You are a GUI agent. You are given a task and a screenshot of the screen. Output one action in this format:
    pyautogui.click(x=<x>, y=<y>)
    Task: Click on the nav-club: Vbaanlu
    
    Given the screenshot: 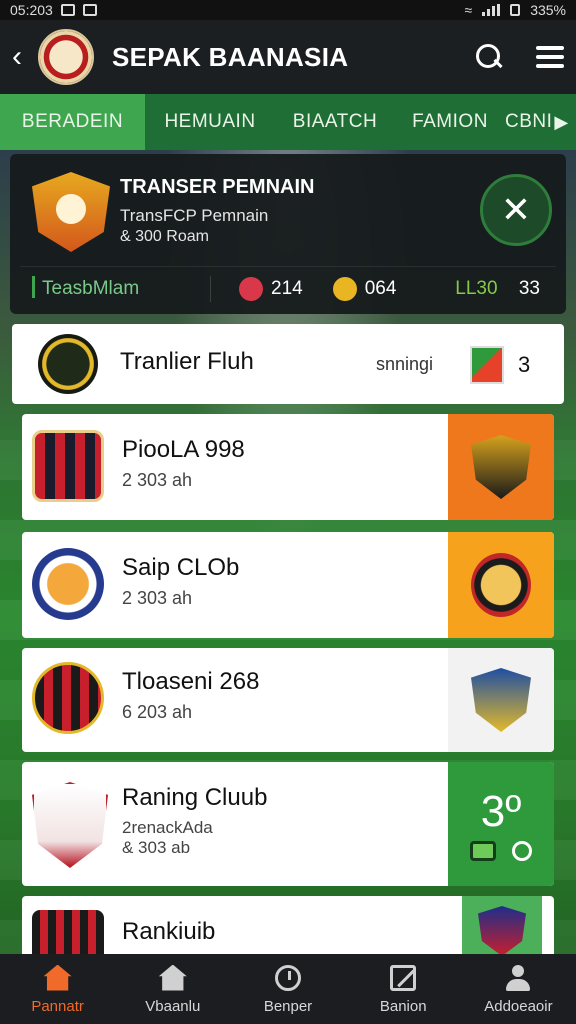 What is the action you would take?
    pyautogui.click(x=172, y=989)
    